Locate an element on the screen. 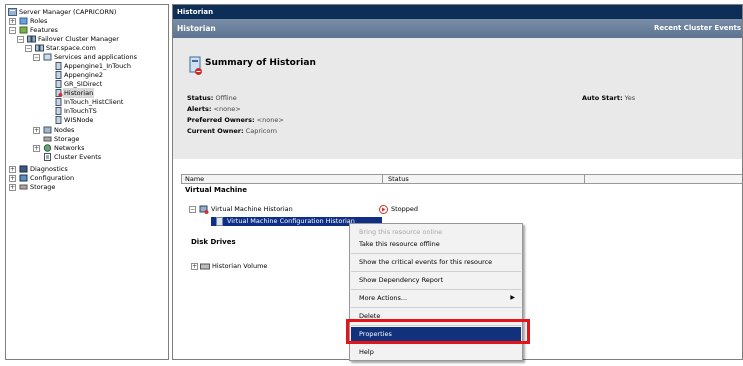 The image size is (743, 366). current-owner-row: Current Owner: Capricorn is located at coordinates (232, 131).